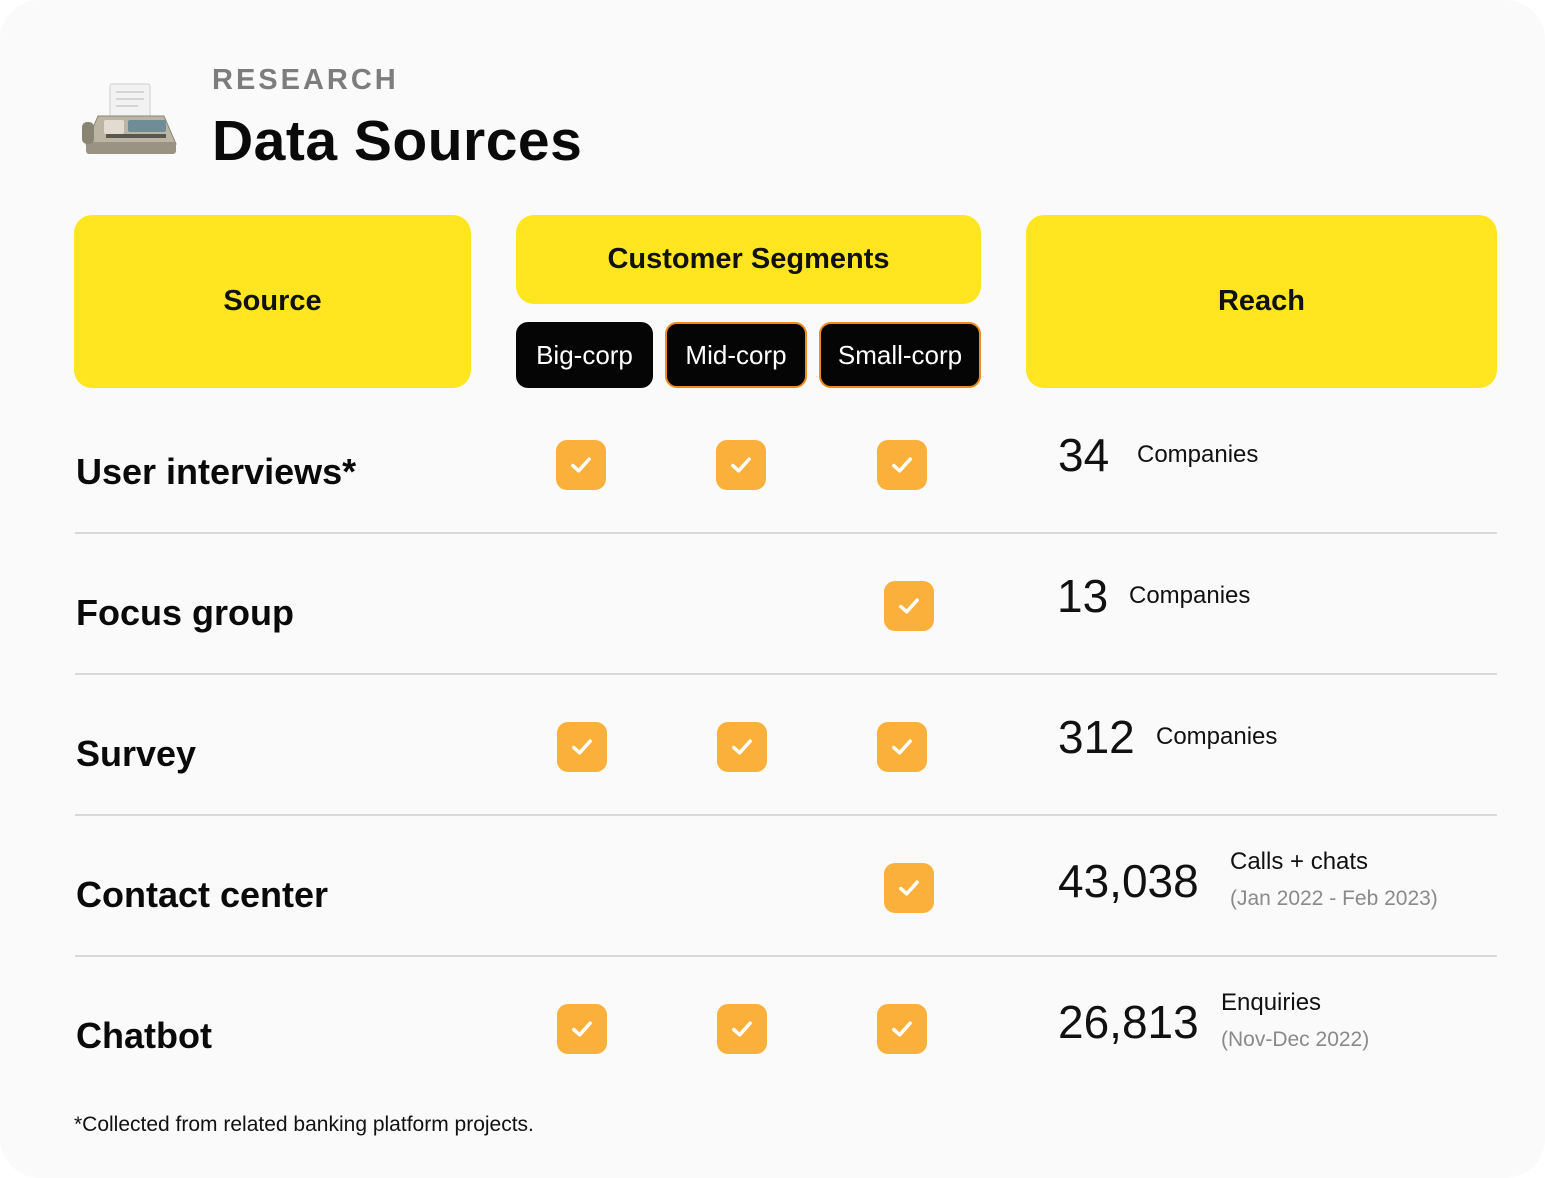 Image resolution: width=1545 pixels, height=1178 pixels. I want to click on table-row: Focus group 13 Companies, so click(786, 603).